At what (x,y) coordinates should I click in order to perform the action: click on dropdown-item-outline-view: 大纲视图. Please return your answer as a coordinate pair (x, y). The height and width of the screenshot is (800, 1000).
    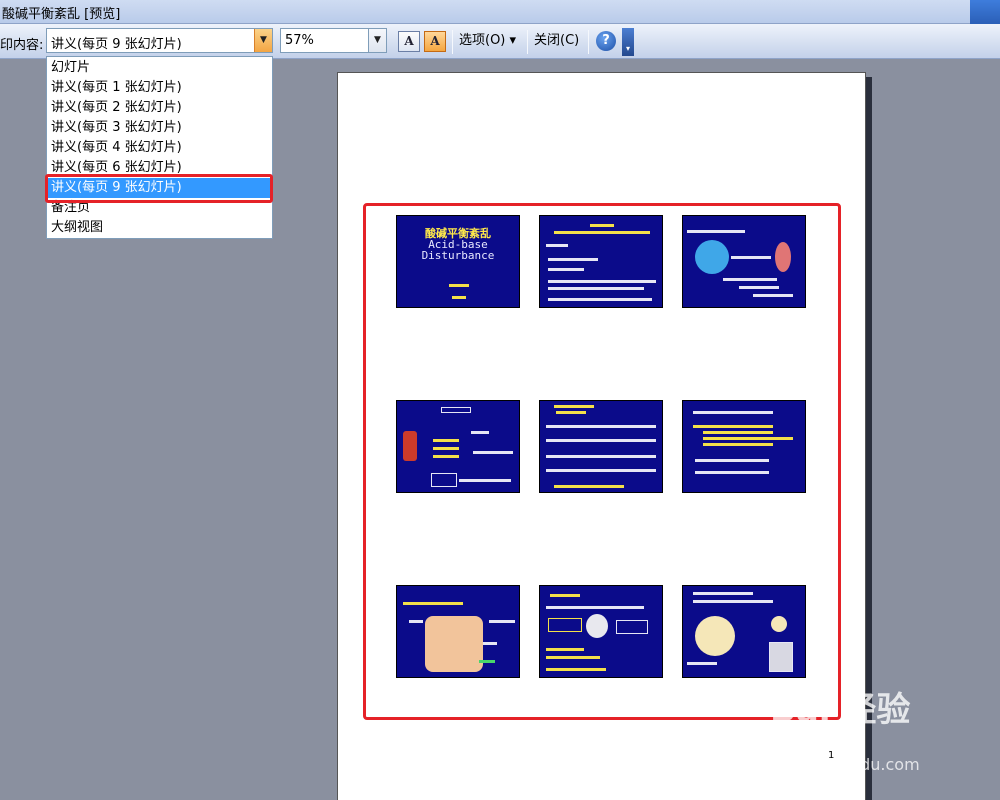
    Looking at the image, I should click on (159, 228).